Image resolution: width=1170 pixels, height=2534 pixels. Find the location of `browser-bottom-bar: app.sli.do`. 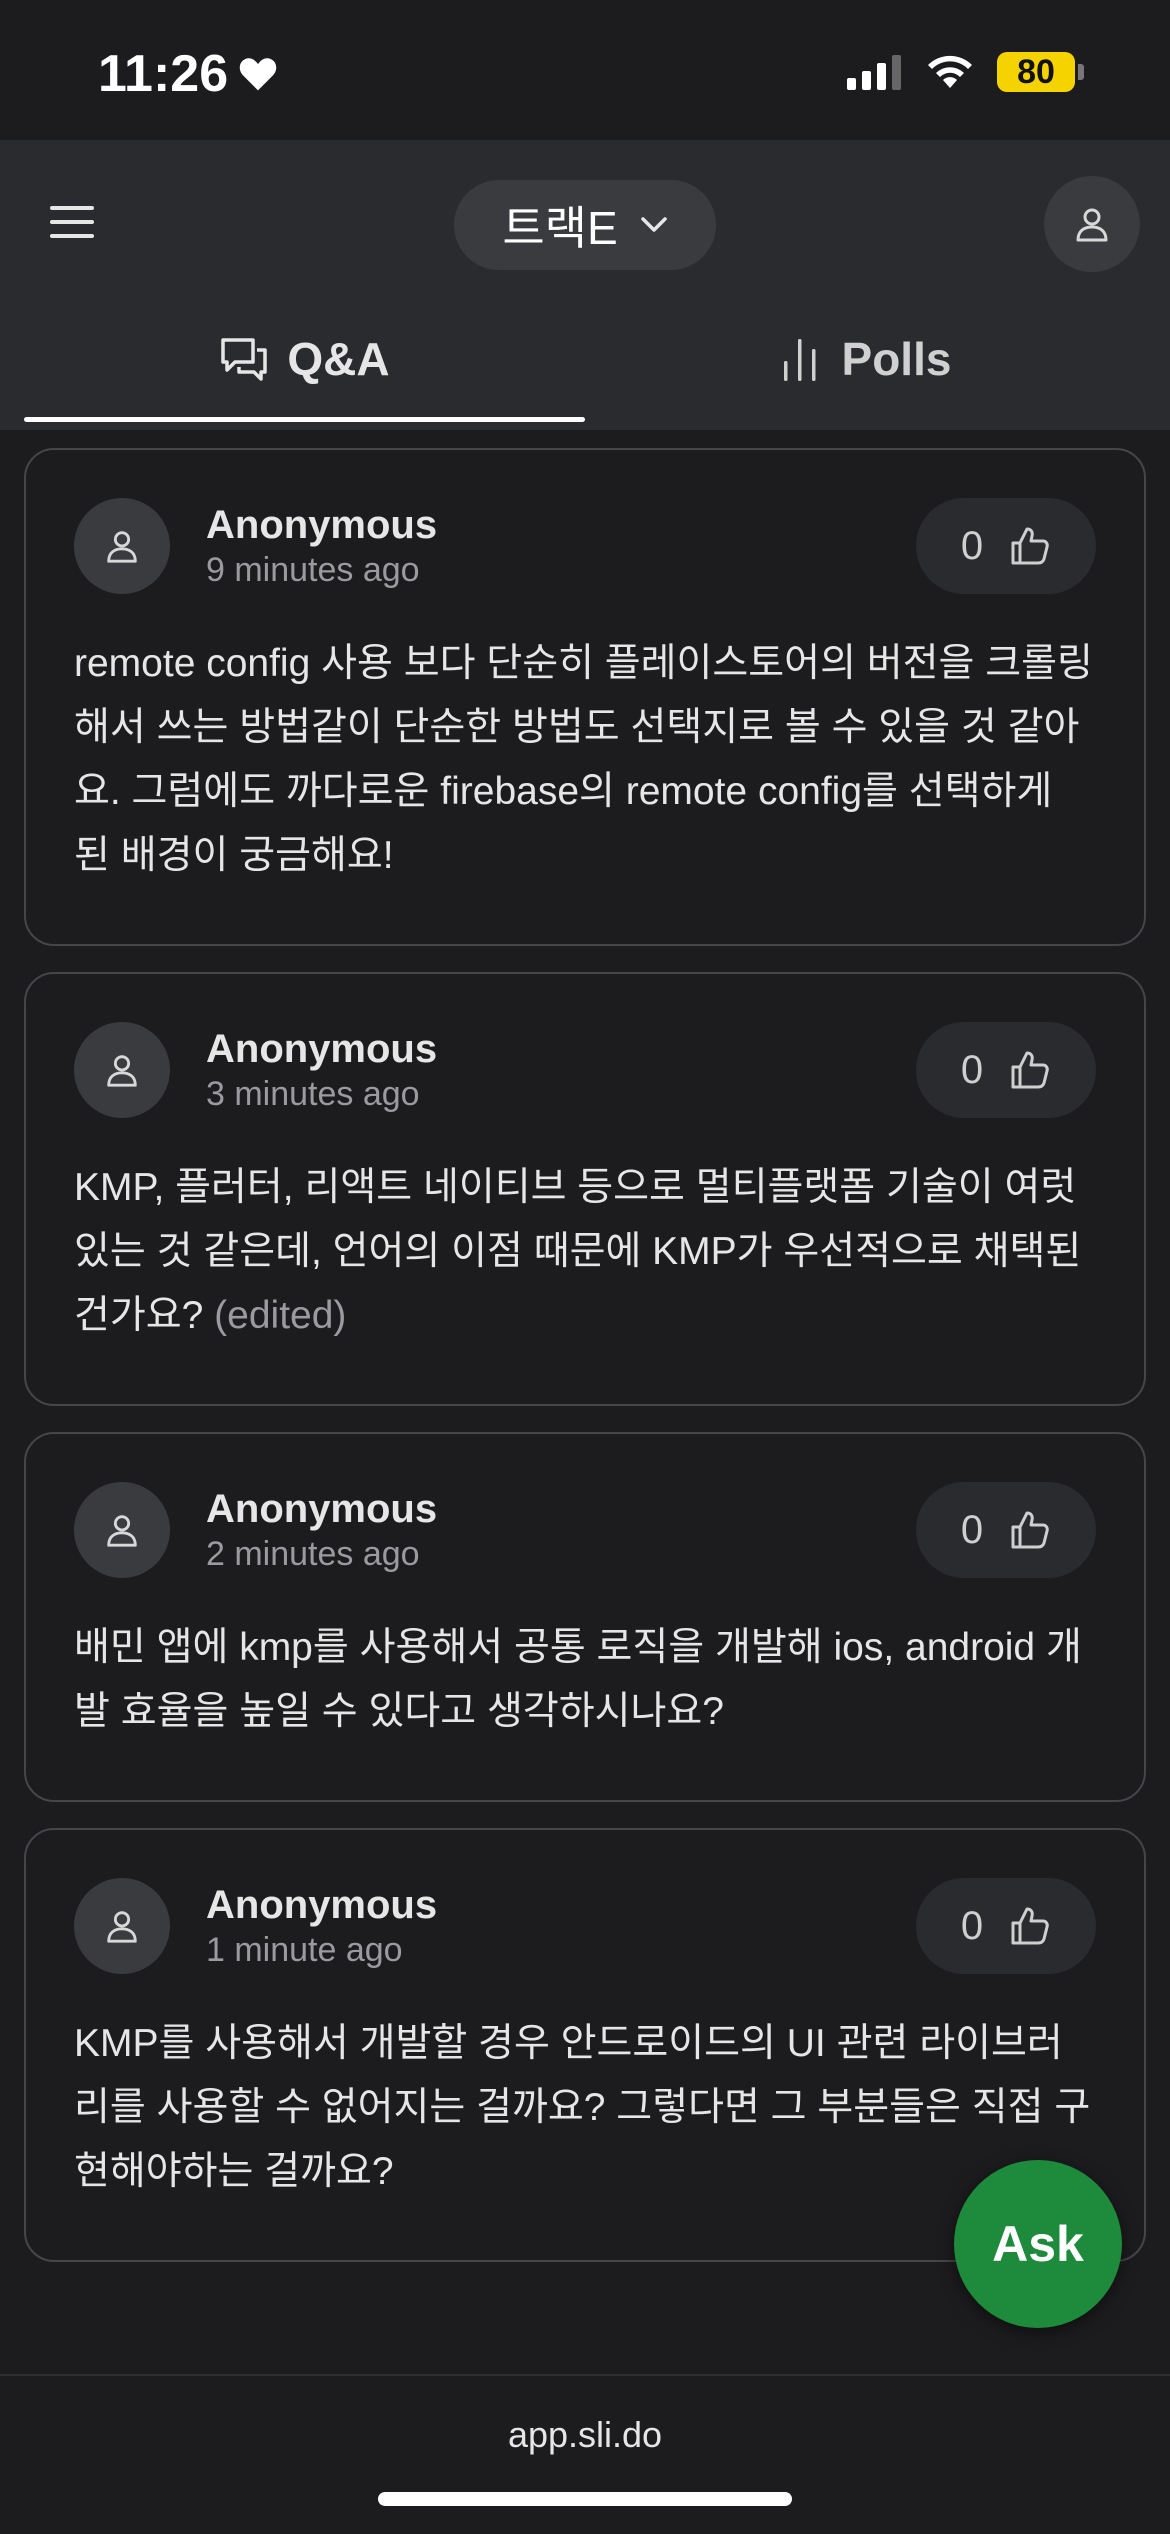

browser-bottom-bar: app.sli.do is located at coordinates (585, 2454).